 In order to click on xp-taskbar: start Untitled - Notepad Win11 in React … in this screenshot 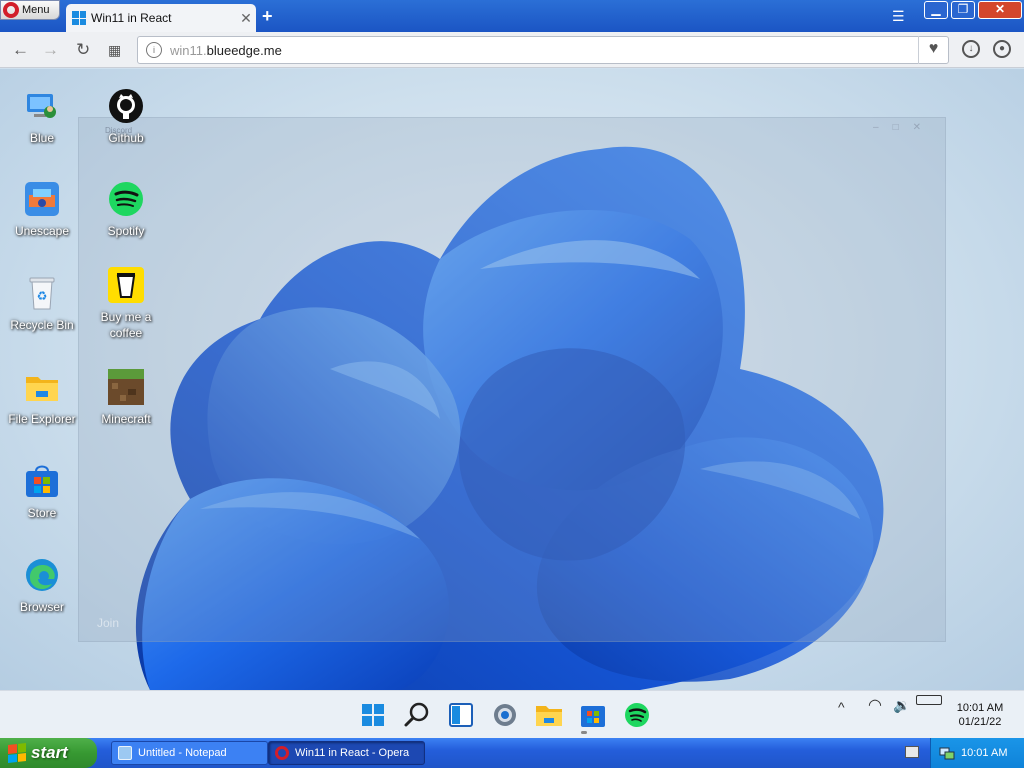, I will do `click(512, 753)`.